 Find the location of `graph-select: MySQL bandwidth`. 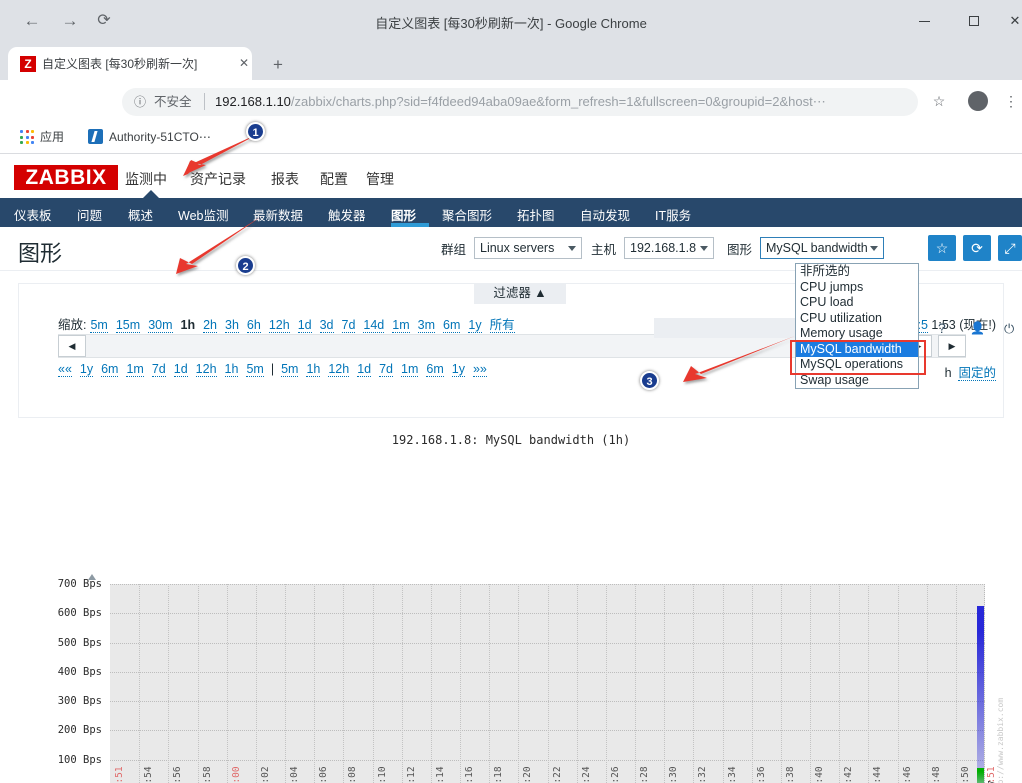

graph-select: MySQL bandwidth is located at coordinates (822, 248).